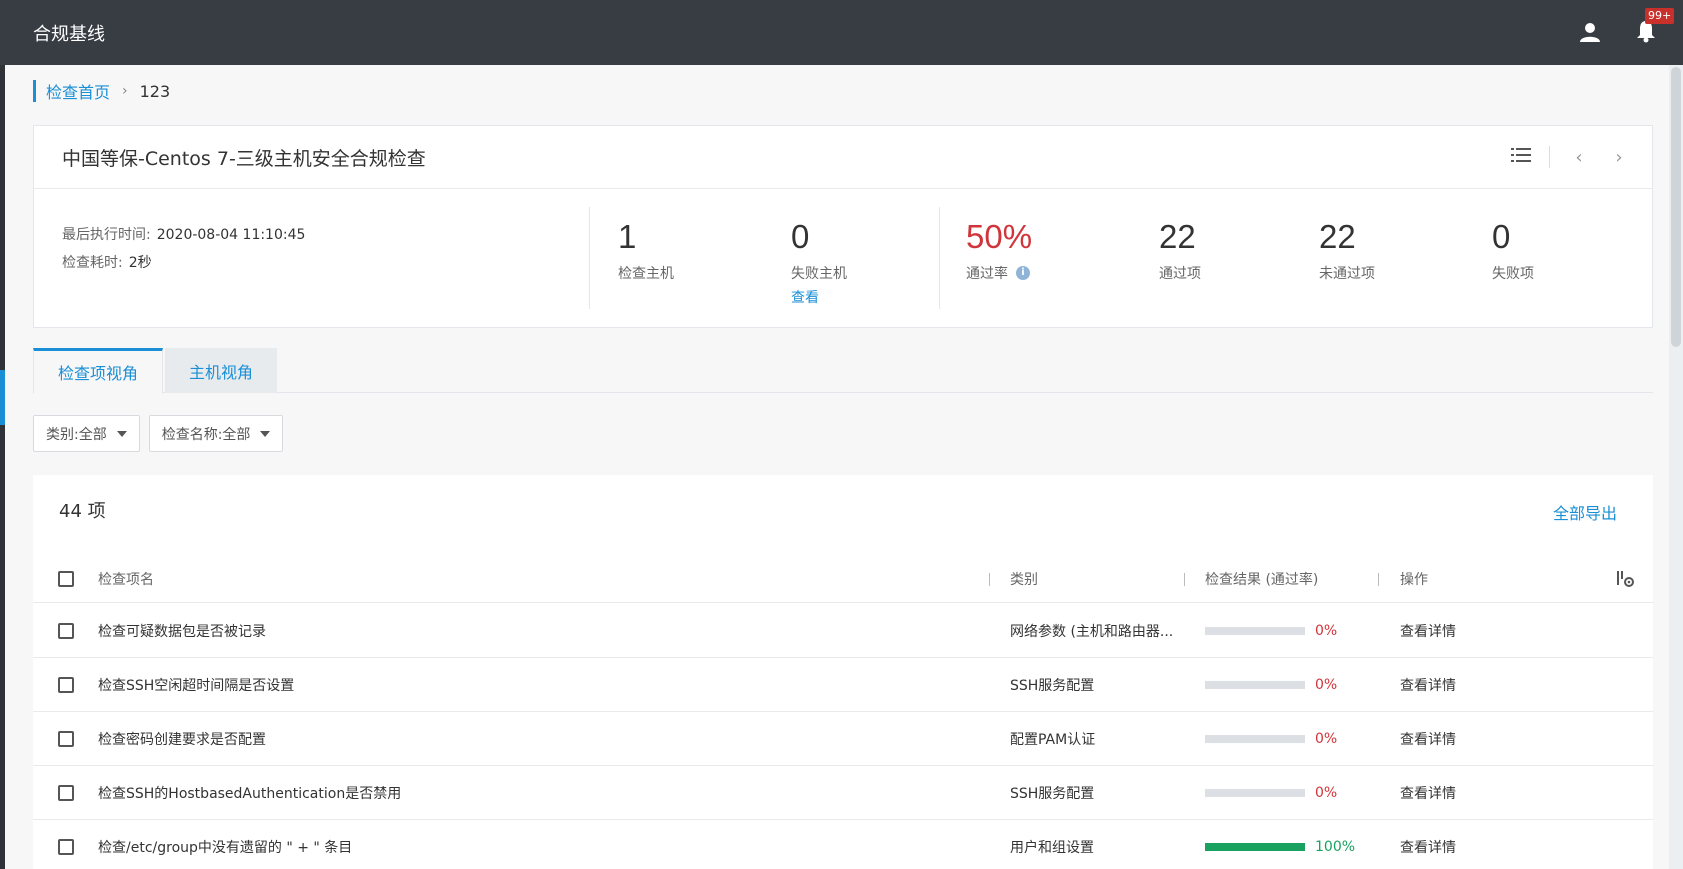  I want to click on duration-label: 检查耗时:, so click(92, 263).